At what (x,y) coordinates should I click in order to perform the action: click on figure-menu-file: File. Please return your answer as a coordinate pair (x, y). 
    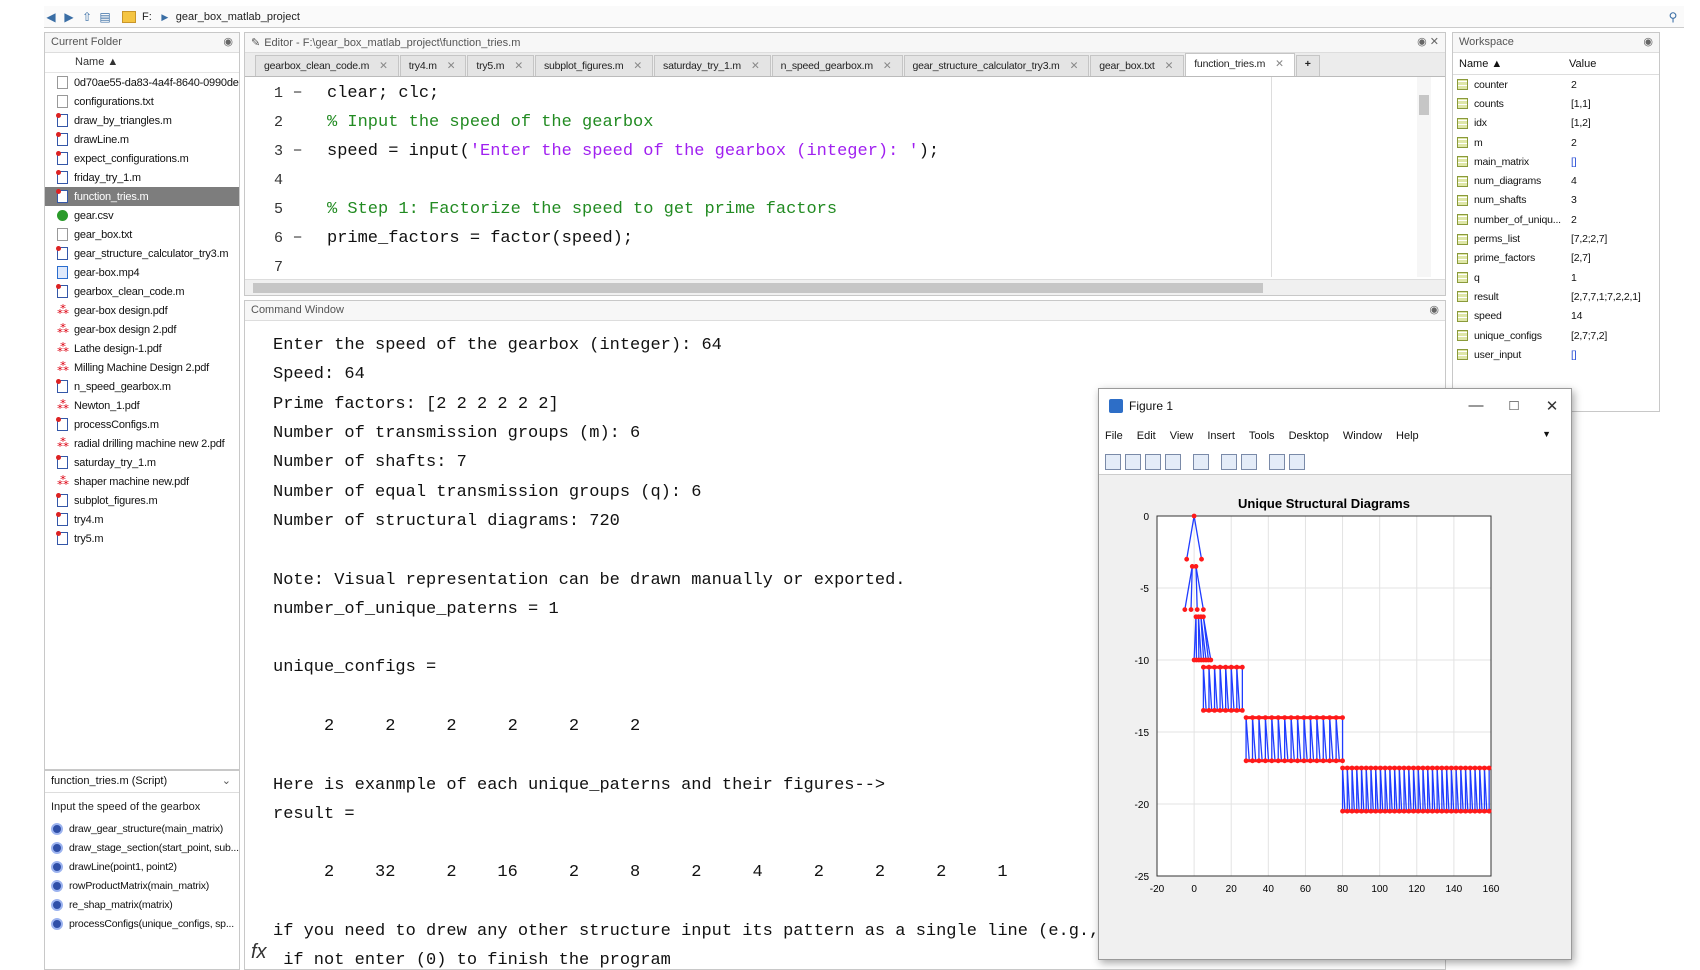
    Looking at the image, I should click on (1114, 436).